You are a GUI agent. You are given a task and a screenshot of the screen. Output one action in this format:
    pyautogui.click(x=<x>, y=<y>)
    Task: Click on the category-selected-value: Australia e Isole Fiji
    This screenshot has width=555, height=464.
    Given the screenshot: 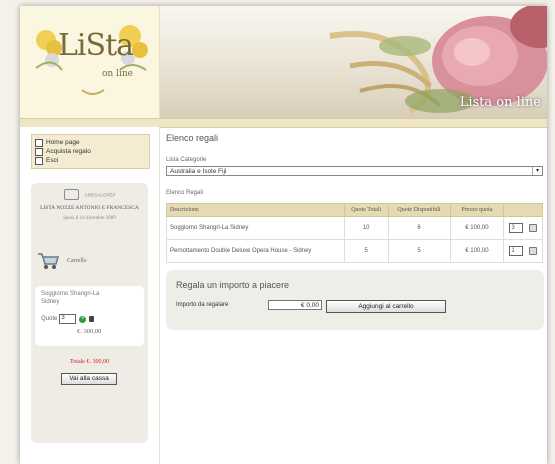 What is the action you would take?
    pyautogui.click(x=198, y=171)
    